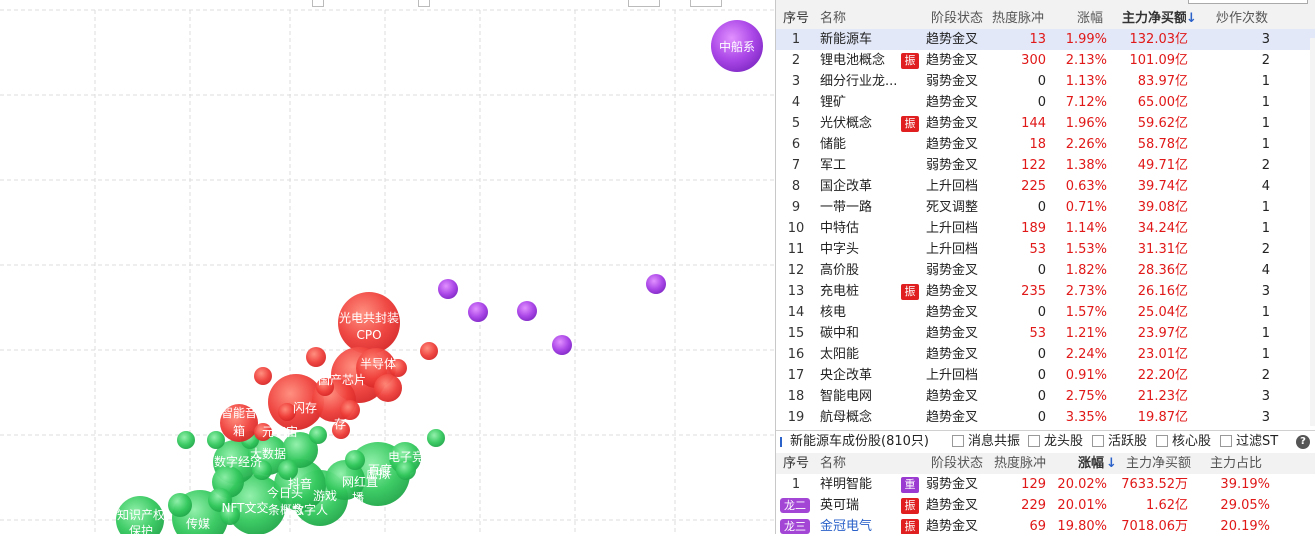 This screenshot has height=534, width=1315. I want to click on help-icon: ?, so click(1303, 442).